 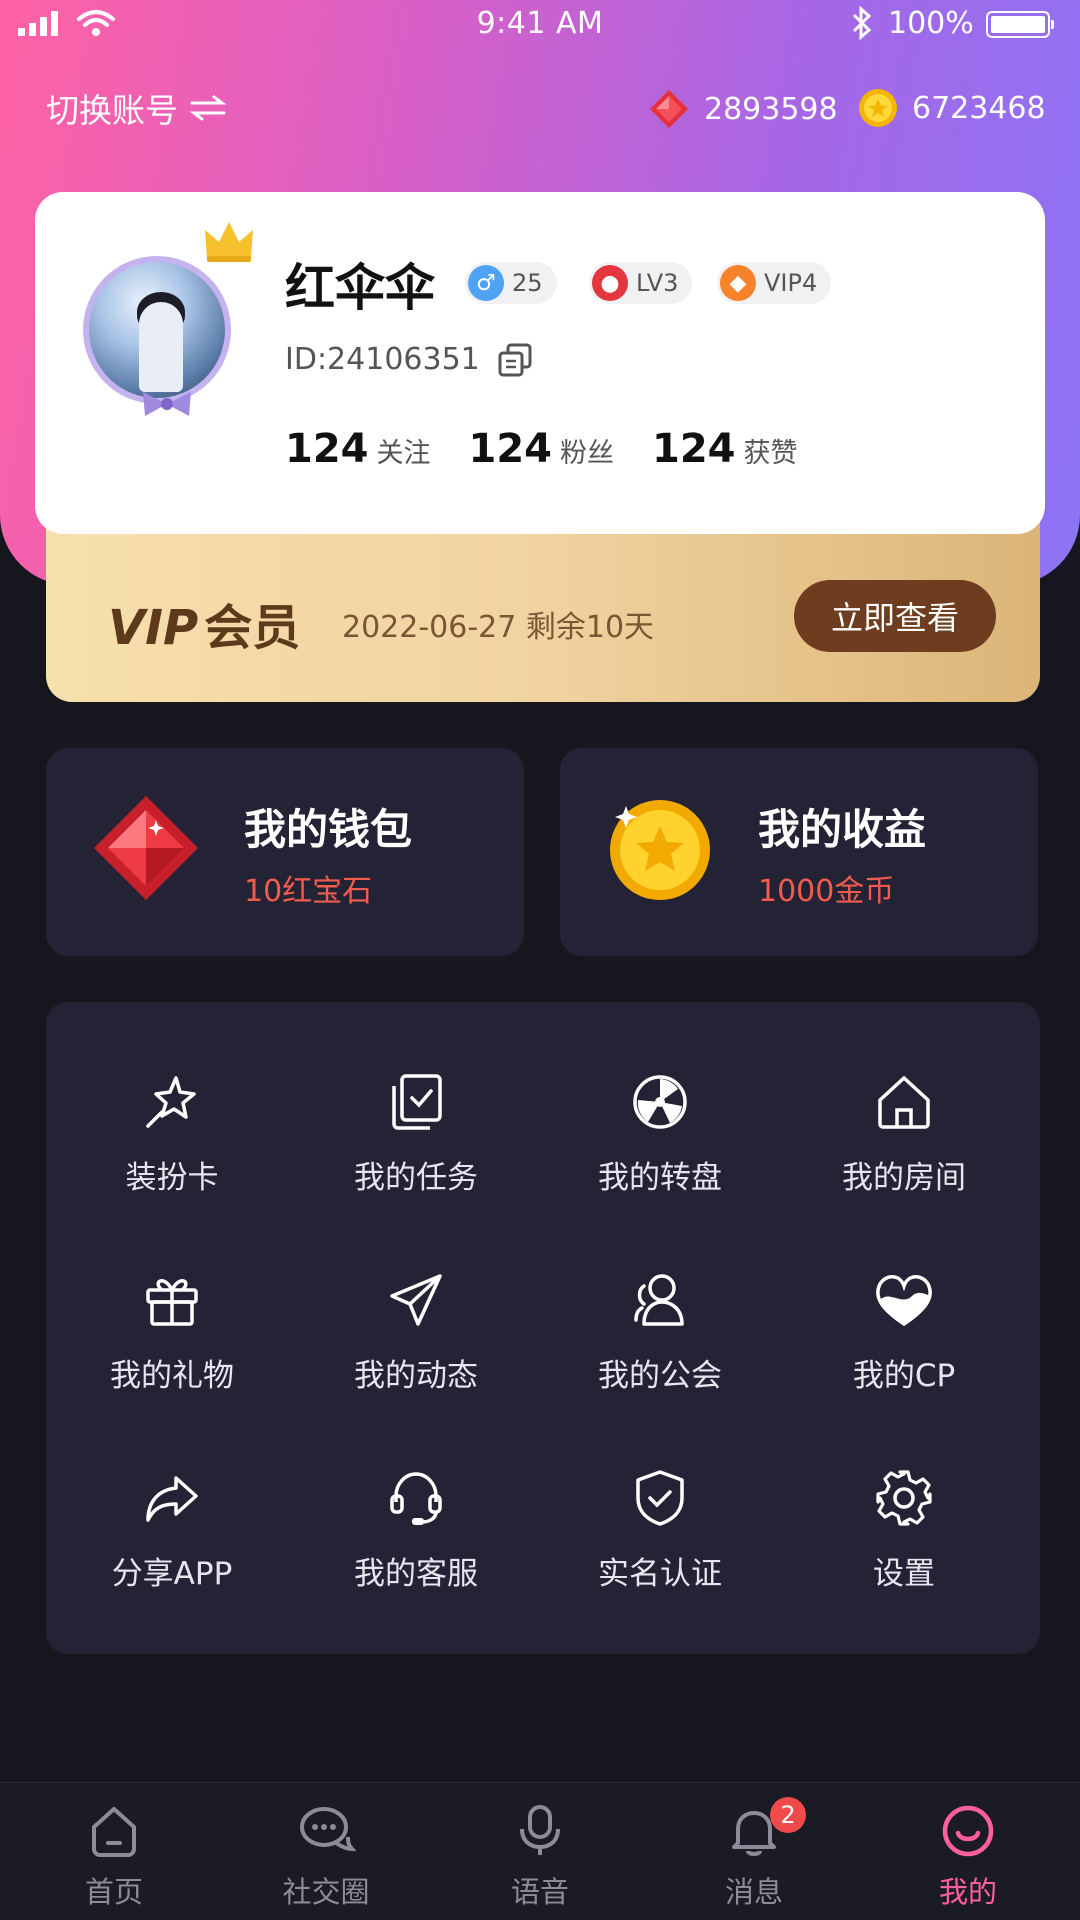 I want to click on menu-item-wheel: 我的转盘, so click(x=660, y=1142).